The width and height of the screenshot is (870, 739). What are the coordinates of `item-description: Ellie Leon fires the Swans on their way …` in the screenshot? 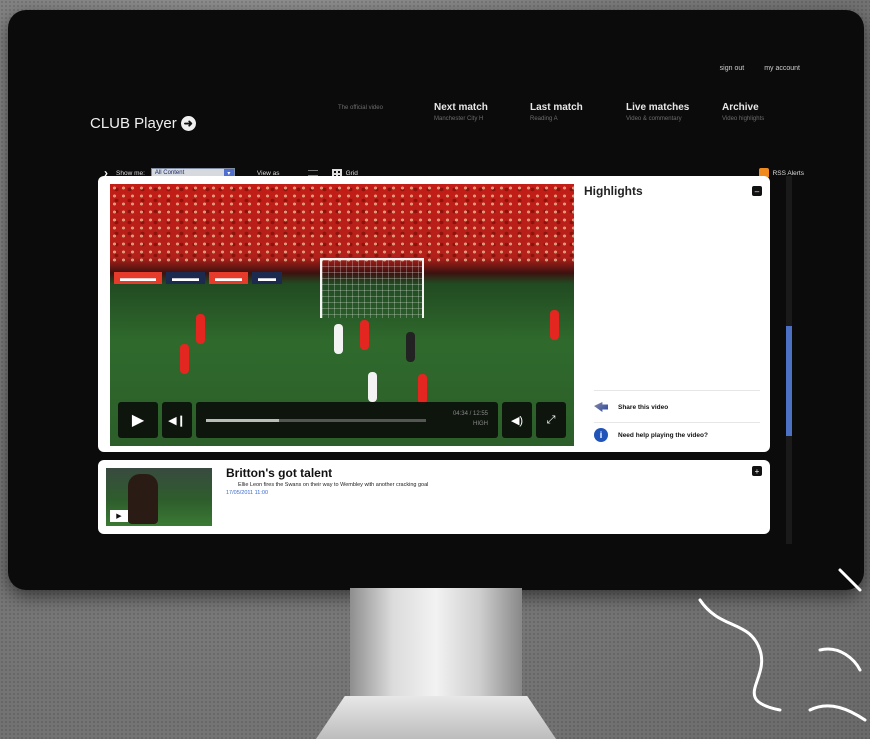 It's located at (333, 485).